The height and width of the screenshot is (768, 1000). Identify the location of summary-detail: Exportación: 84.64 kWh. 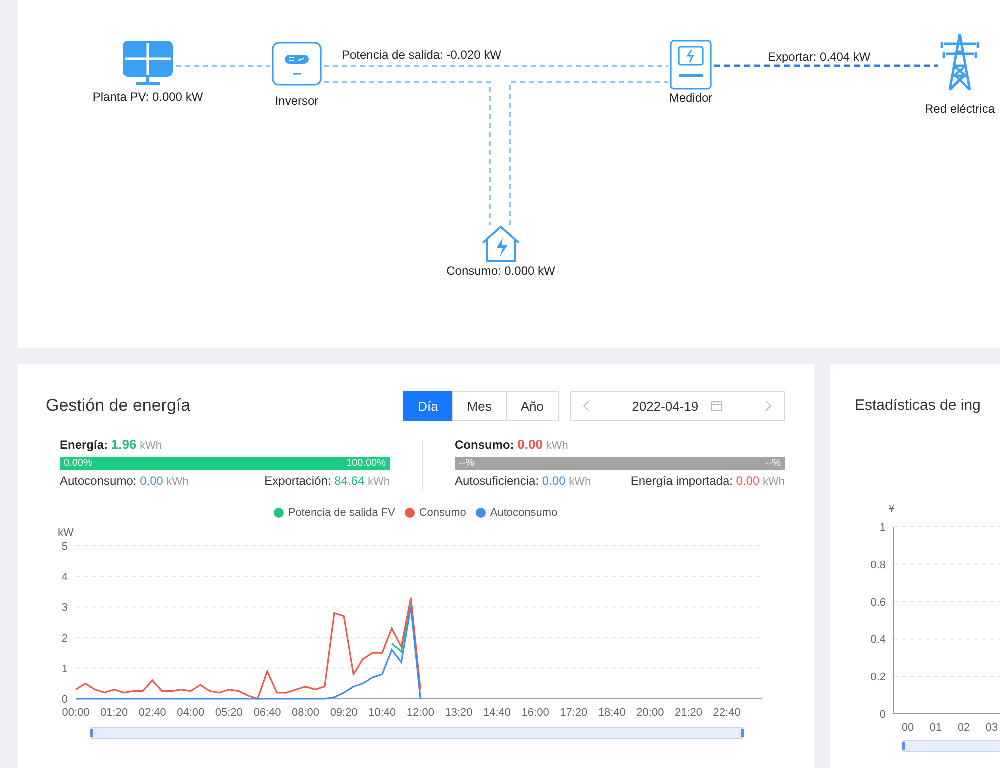
(327, 481).